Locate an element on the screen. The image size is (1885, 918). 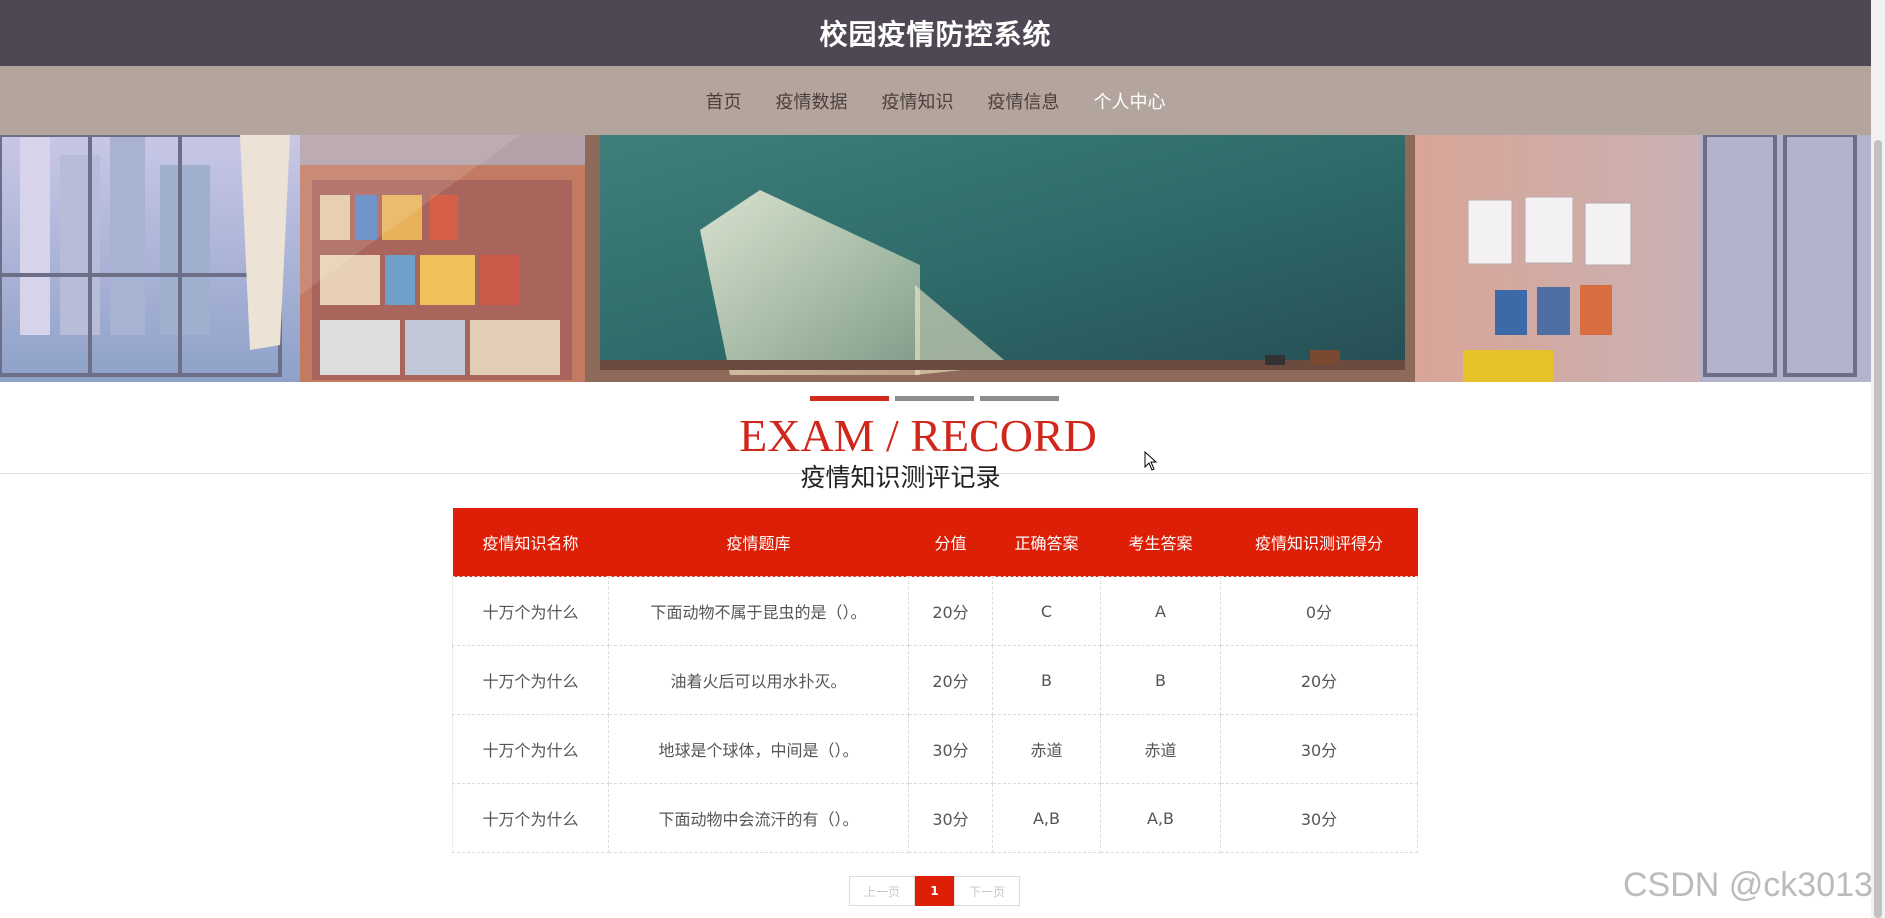
table-cell: 下面动物不属于昆虫的是（）。 is located at coordinates (758, 611).